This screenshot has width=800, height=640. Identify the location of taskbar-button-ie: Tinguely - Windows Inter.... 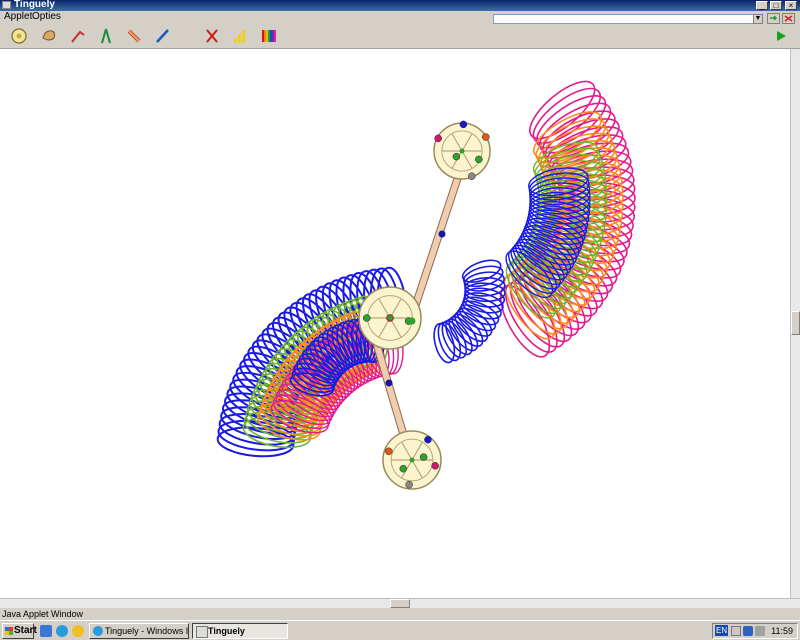
(139, 631).